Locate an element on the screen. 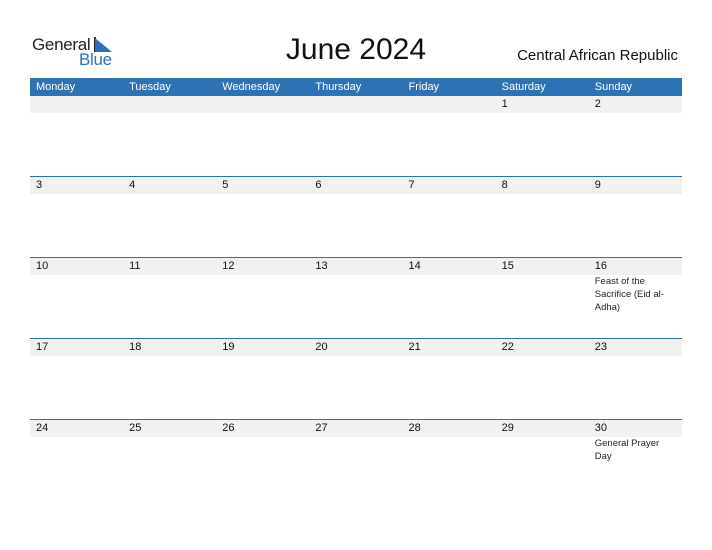  day-cell: 28 is located at coordinates (449, 441).